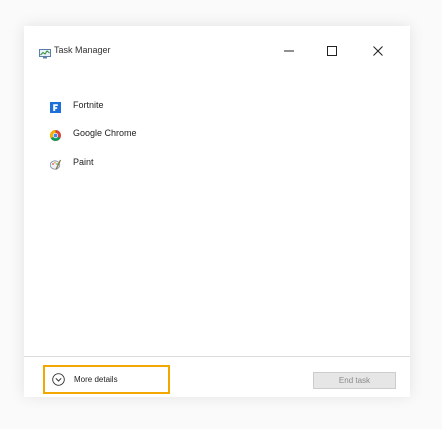 The height and width of the screenshot is (429, 442). I want to click on close-button, so click(378, 51).